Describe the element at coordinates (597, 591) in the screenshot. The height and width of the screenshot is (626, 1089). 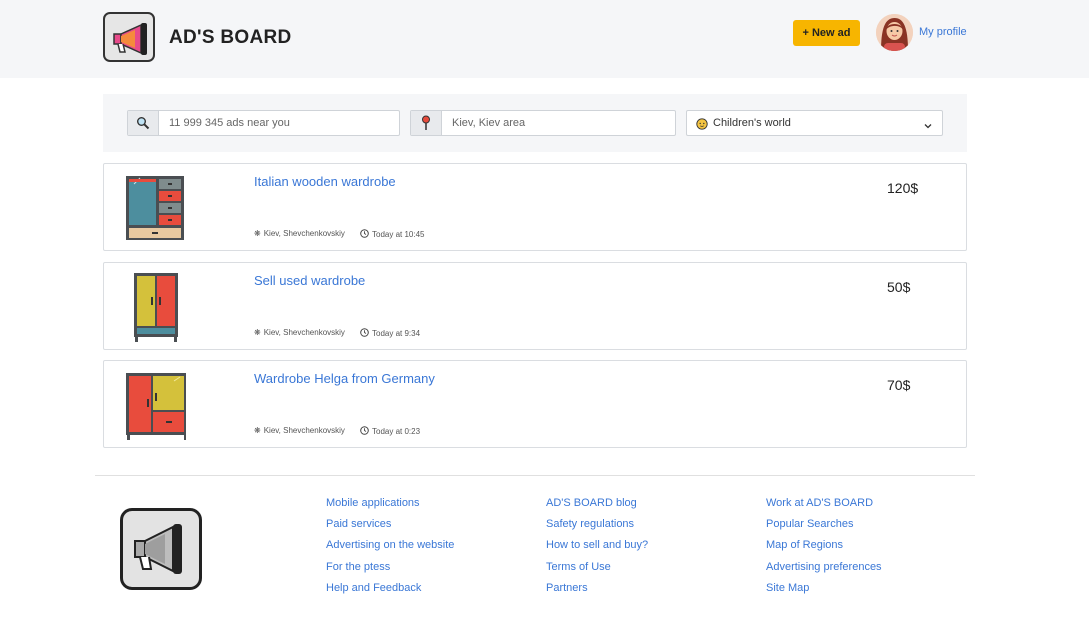
I see `footer-link: Partners` at that location.